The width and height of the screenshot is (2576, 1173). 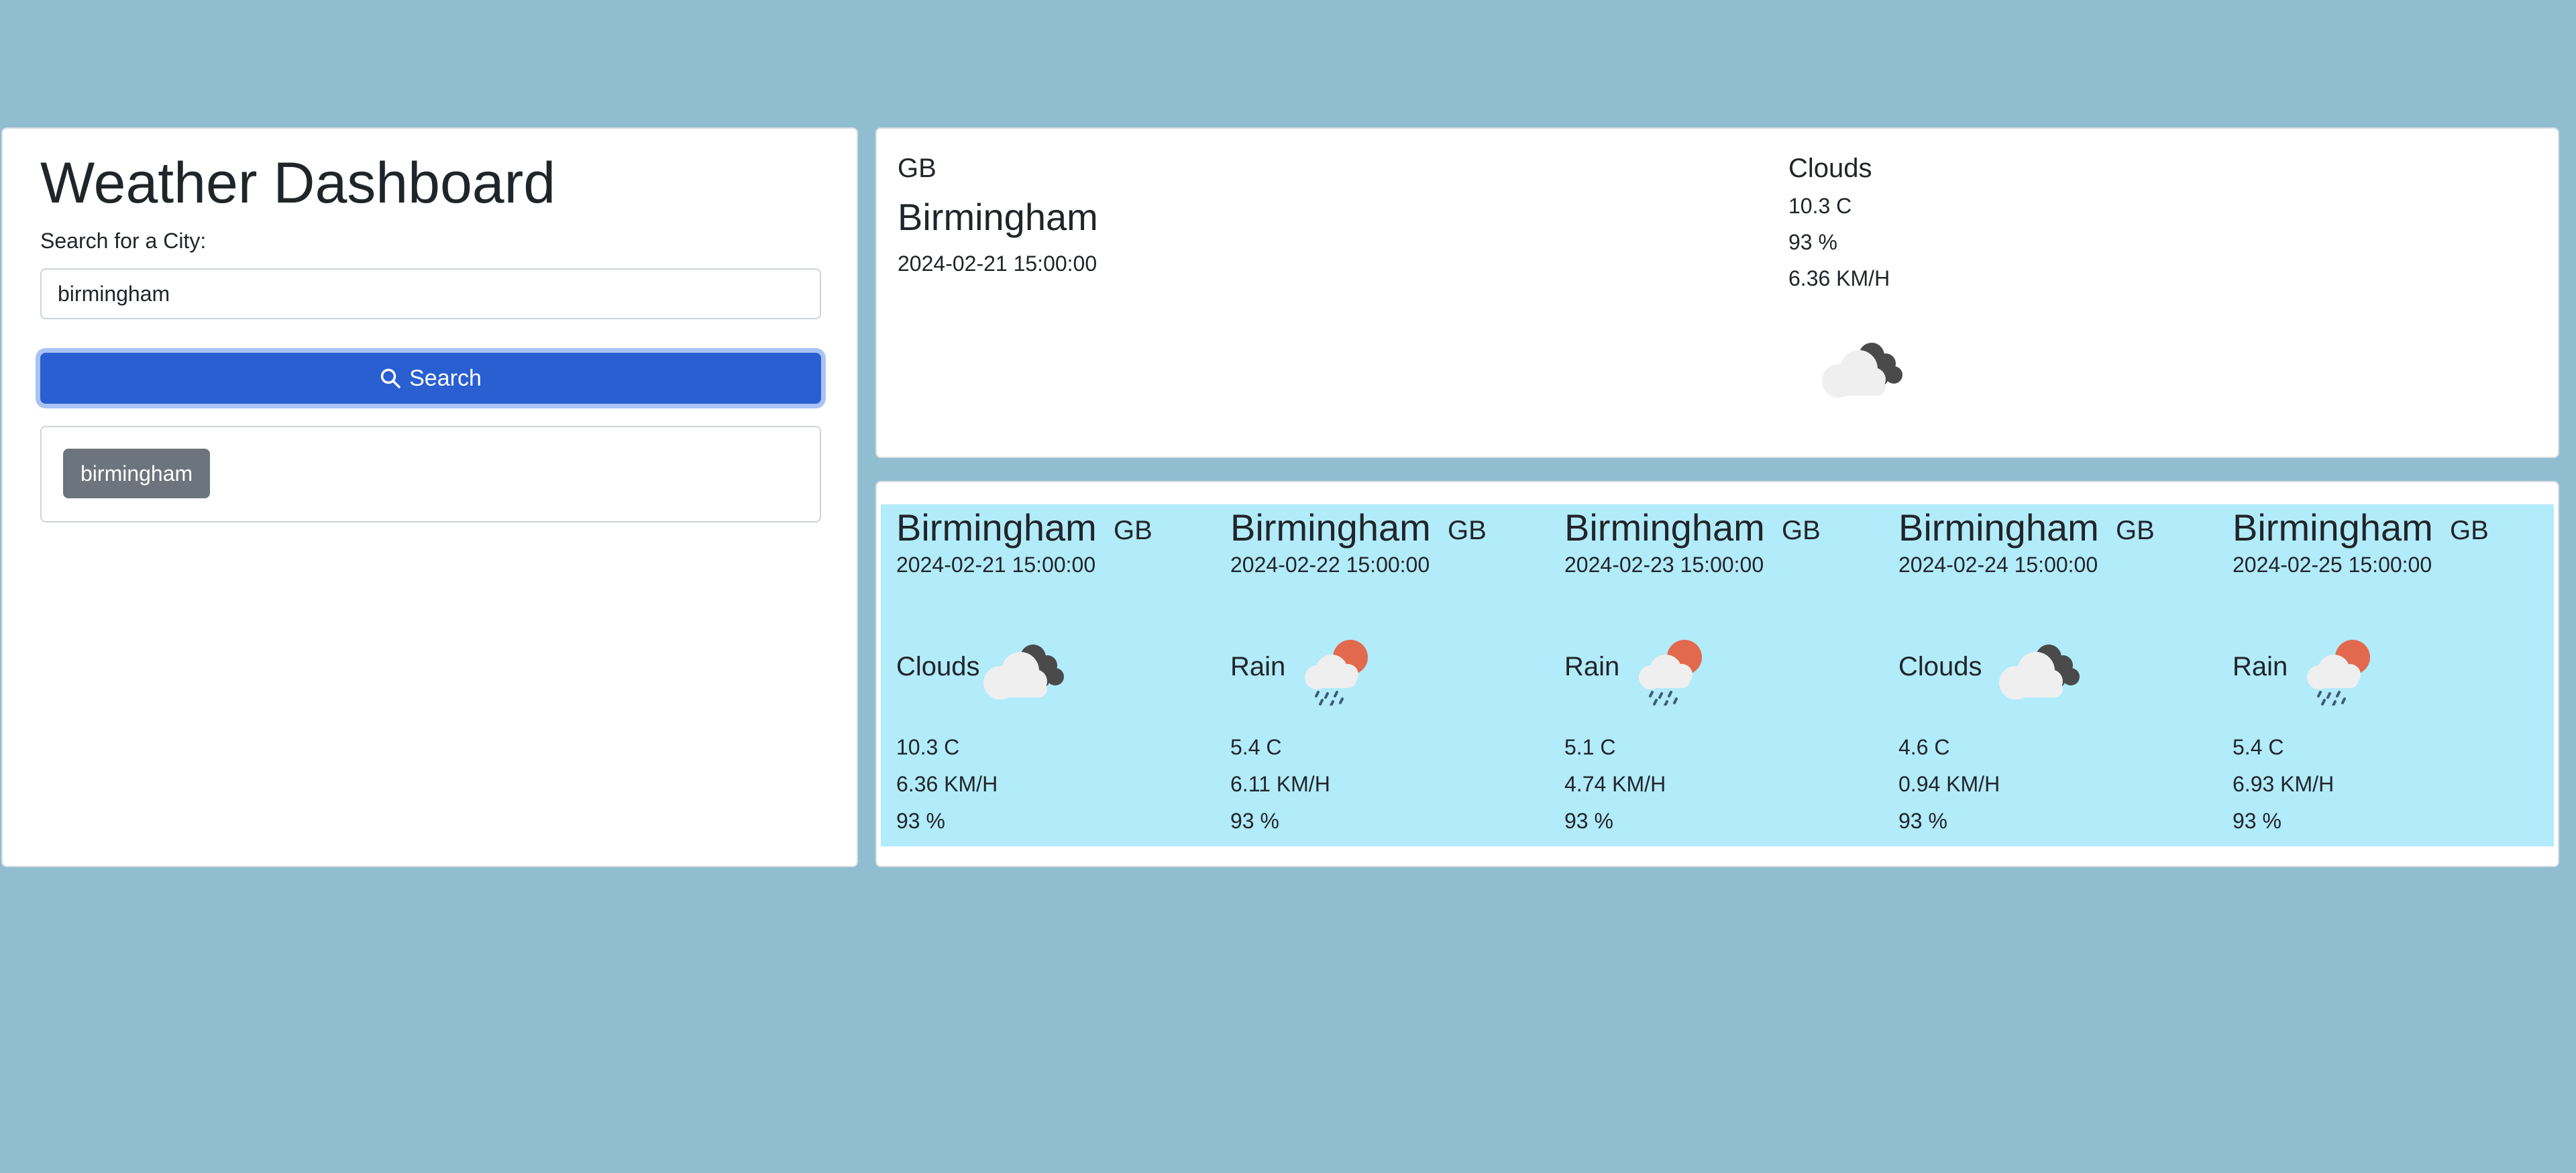 What do you see at coordinates (123, 241) in the screenshot?
I see `search-label: Search for a City:` at bounding box center [123, 241].